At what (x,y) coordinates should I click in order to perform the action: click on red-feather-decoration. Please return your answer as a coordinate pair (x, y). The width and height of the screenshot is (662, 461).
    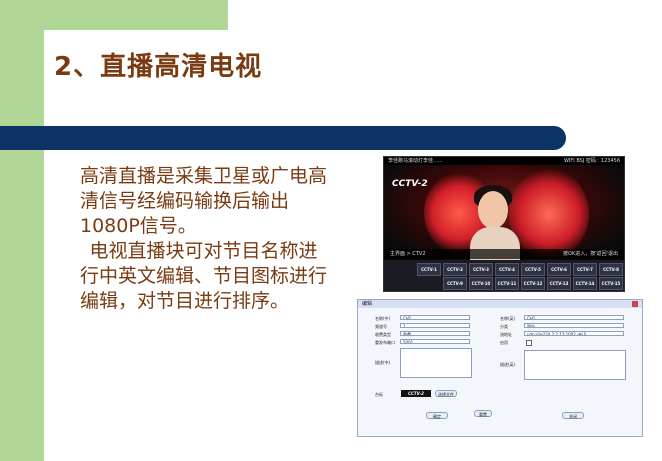
    Looking at the image, I should click on (549, 214).